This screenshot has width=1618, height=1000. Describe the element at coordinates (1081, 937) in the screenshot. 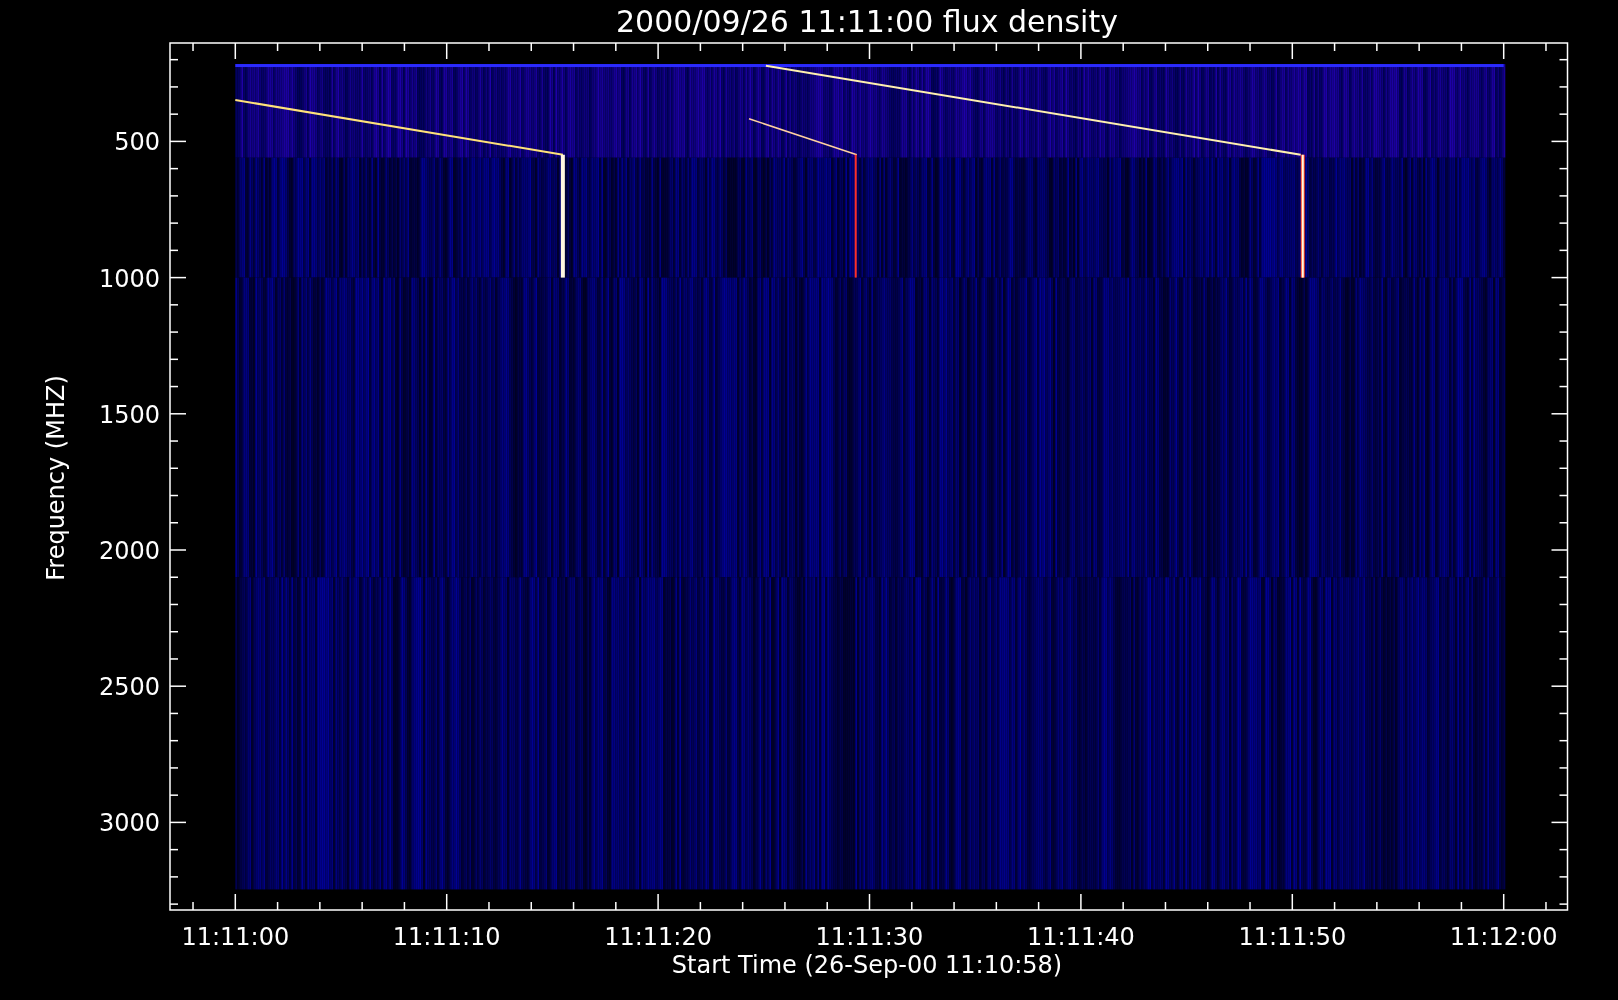

I see `x-tick-label: 11:11:40` at that location.